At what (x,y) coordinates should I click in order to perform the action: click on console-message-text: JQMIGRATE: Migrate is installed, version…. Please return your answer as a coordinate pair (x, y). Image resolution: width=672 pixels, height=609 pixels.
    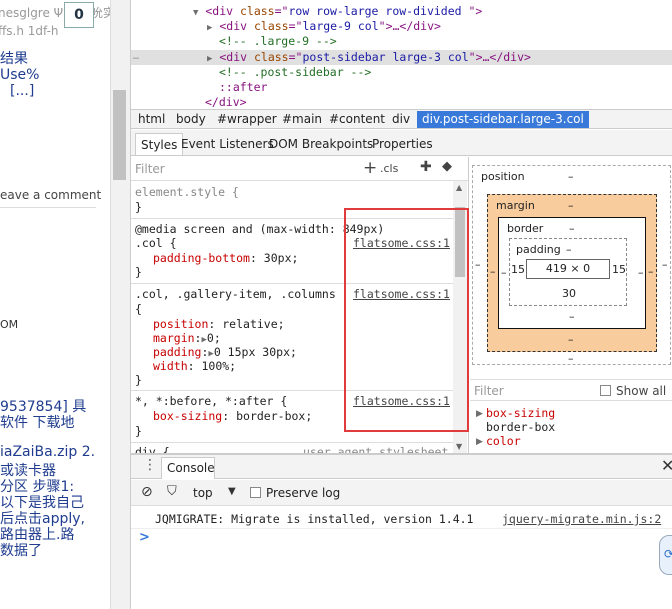
    Looking at the image, I should click on (314, 519).